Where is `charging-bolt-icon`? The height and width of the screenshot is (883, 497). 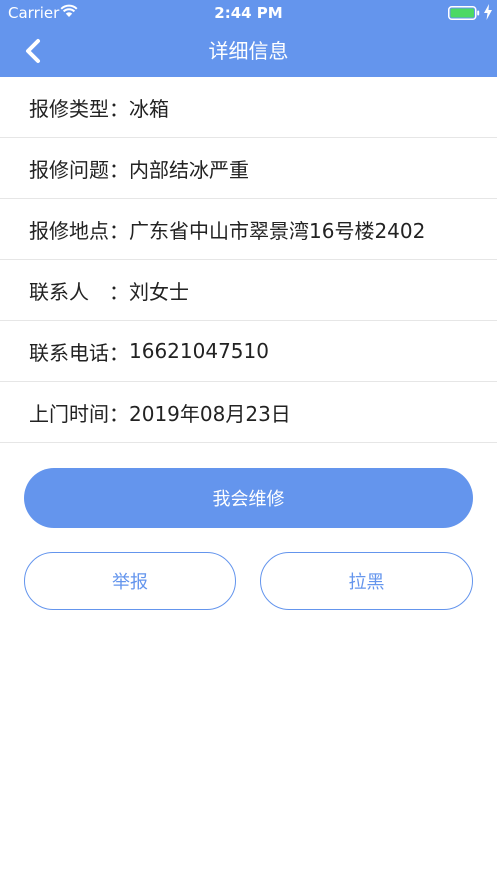 charging-bolt-icon is located at coordinates (488, 12).